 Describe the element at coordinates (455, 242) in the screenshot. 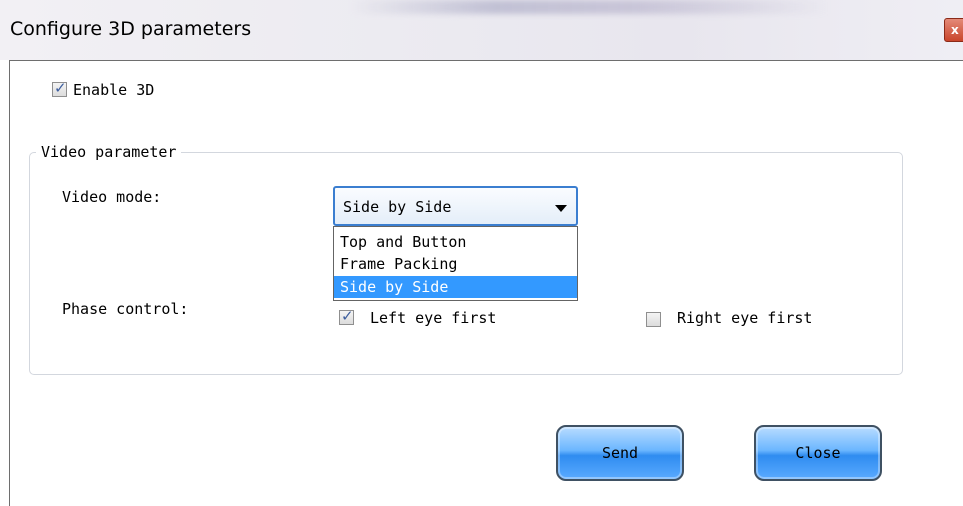

I see `option-top-and-button: Top and Button` at that location.